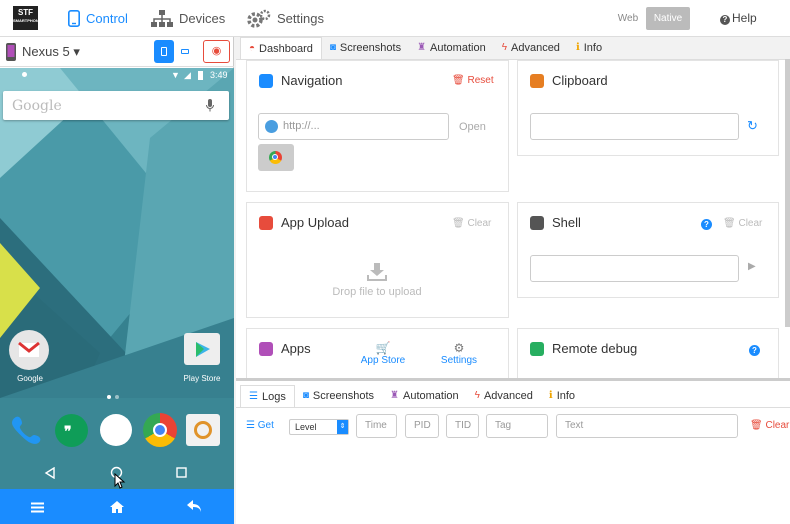 Image resolution: width=790 pixels, height=524 pixels. What do you see at coordinates (194, 506) in the screenshot?
I see `back-icon` at bounding box center [194, 506].